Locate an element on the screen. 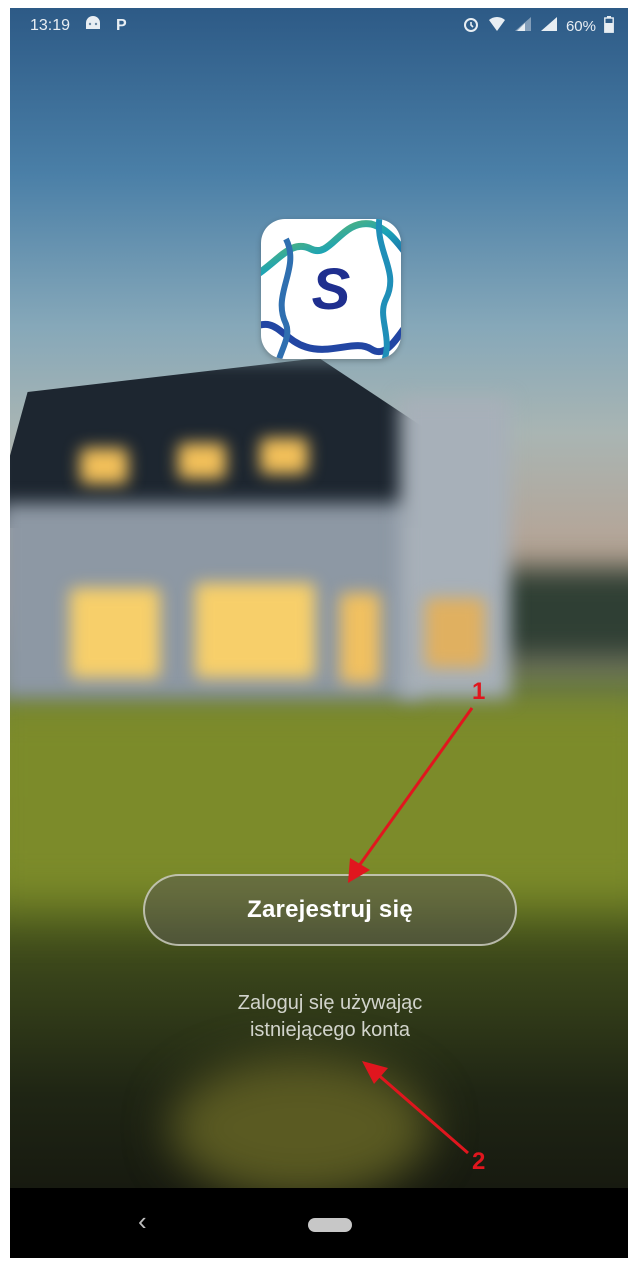 This screenshot has width=638, height=1265. annotation-marker-1: 1 is located at coordinates (479, 691).